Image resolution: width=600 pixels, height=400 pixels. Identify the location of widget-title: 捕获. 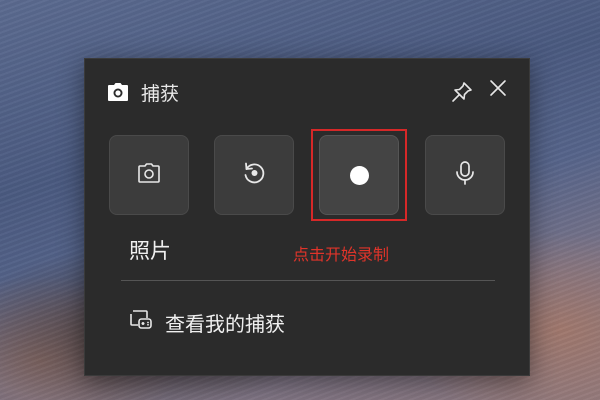
(160, 93).